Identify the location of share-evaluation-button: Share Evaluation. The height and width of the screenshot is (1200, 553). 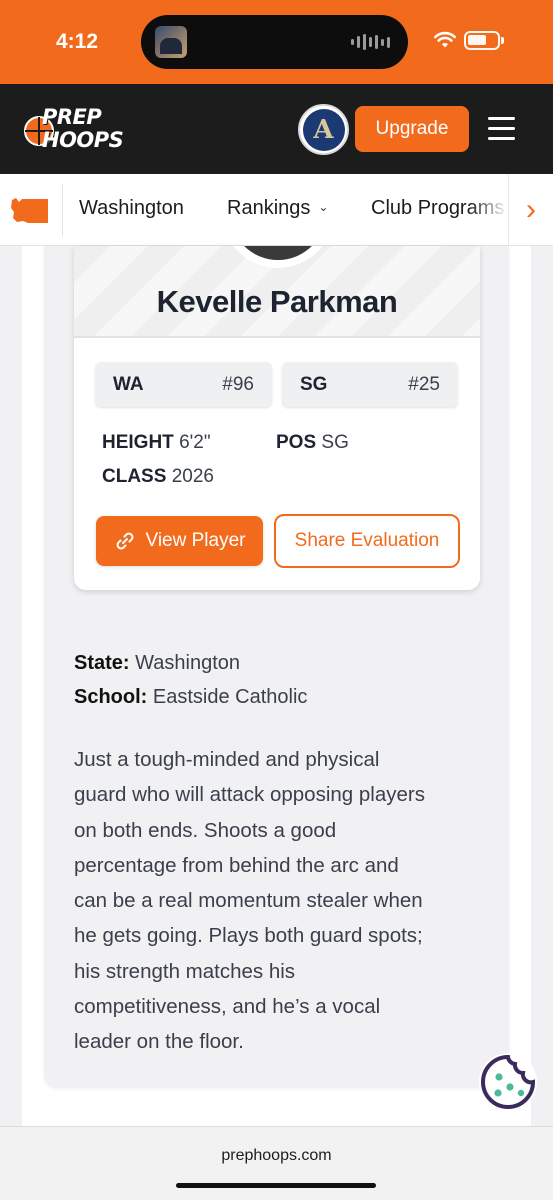
(367, 541).